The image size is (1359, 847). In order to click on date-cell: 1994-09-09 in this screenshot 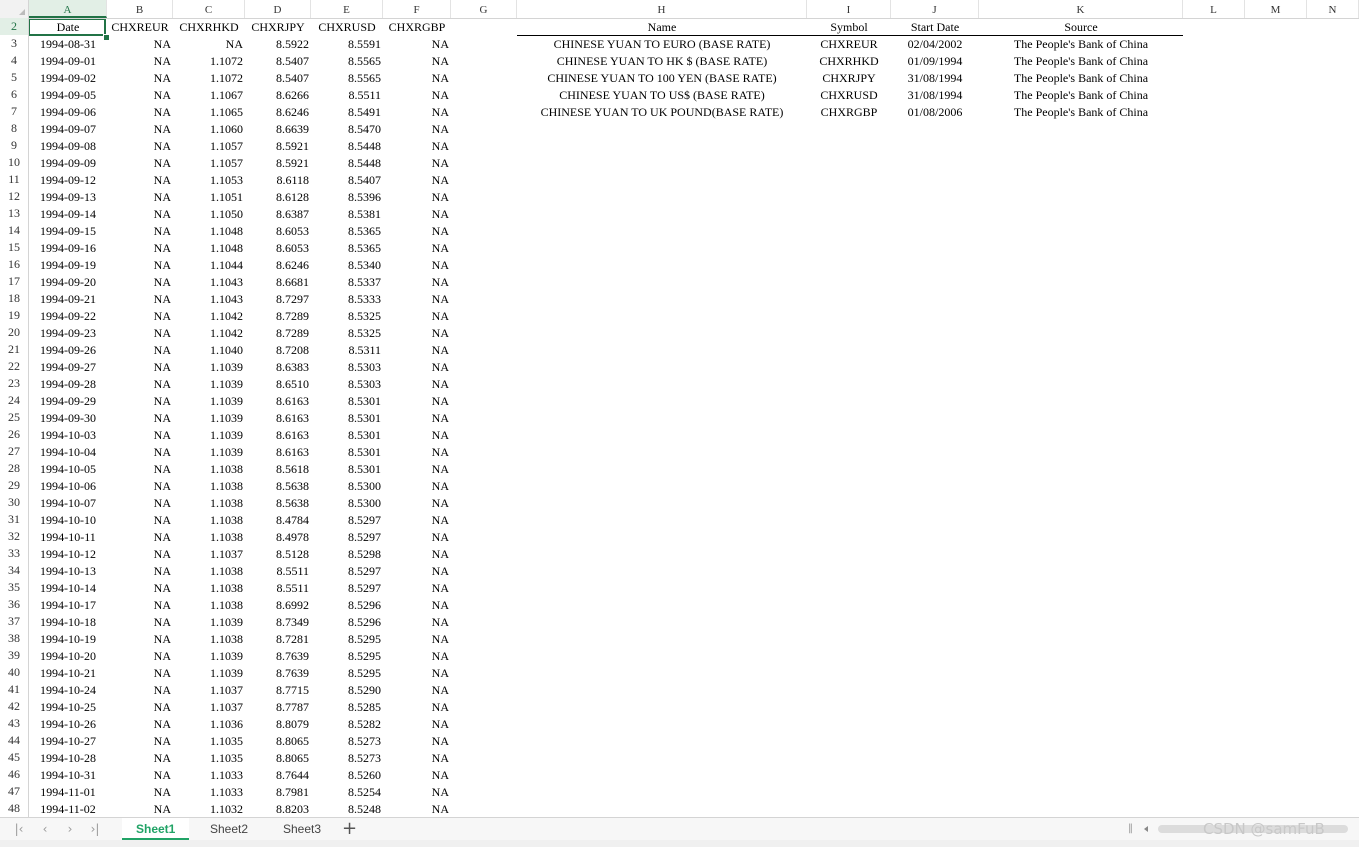, I will do `click(68, 163)`.